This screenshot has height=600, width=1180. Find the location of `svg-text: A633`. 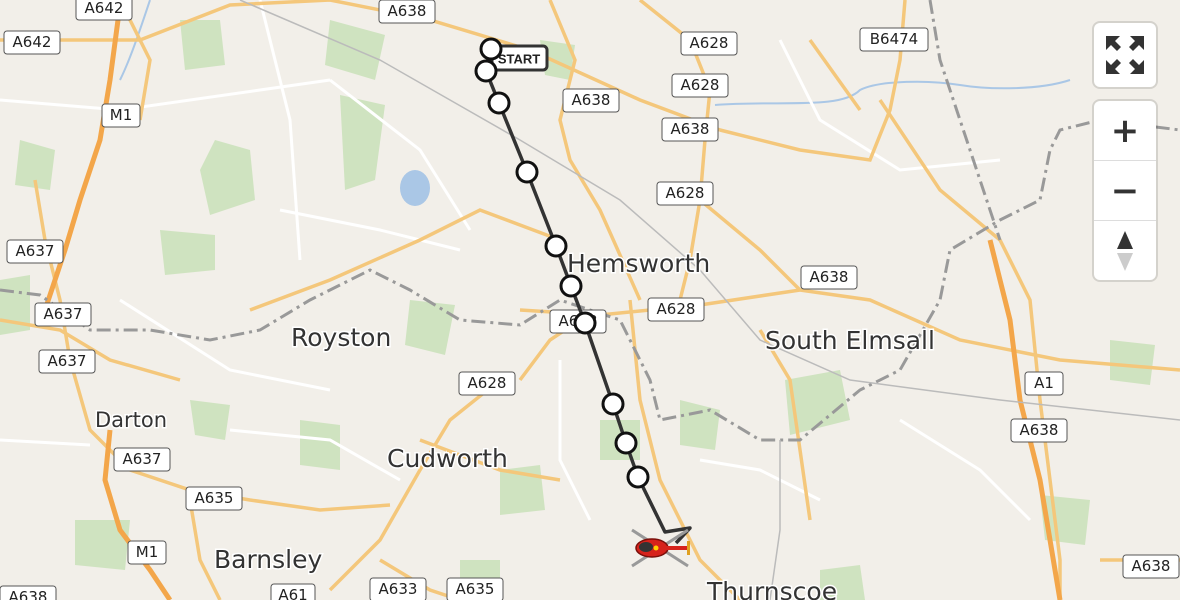

svg-text: A633 is located at coordinates (398, 589).